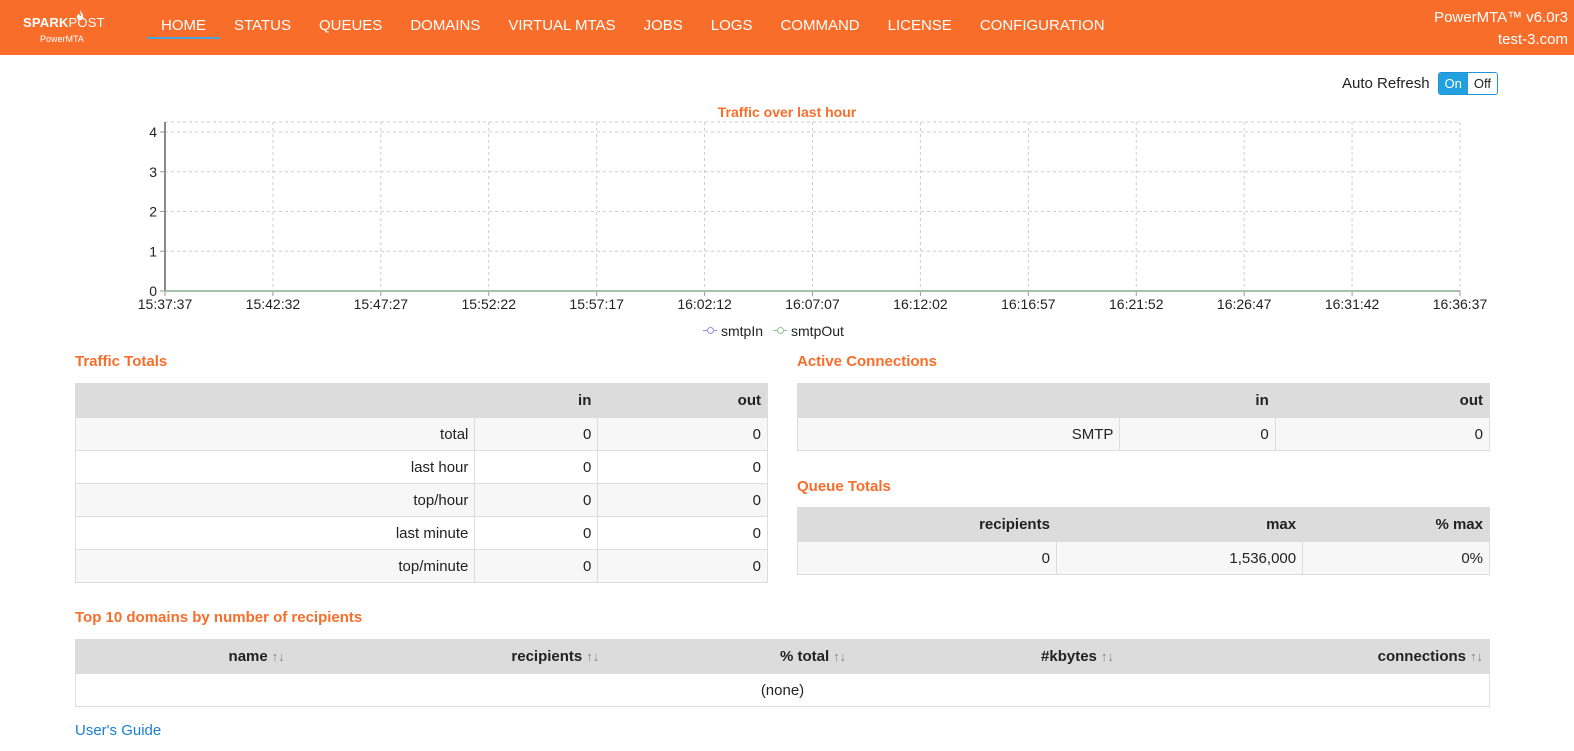  Describe the element at coordinates (421, 500) in the screenshot. I see `table-row: top/hour 0 0` at that location.